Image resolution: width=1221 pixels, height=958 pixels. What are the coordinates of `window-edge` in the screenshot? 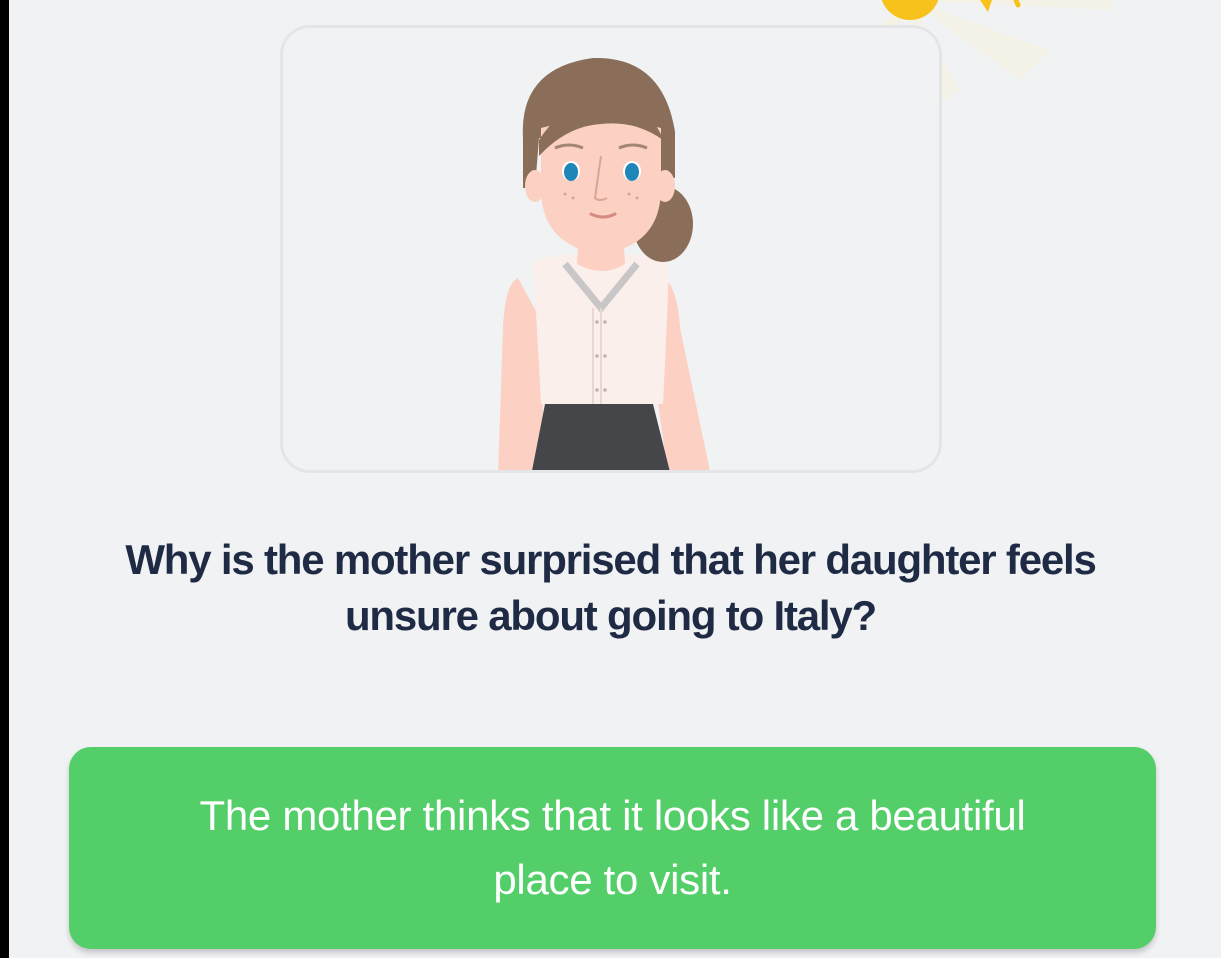 It's located at (4, 479).